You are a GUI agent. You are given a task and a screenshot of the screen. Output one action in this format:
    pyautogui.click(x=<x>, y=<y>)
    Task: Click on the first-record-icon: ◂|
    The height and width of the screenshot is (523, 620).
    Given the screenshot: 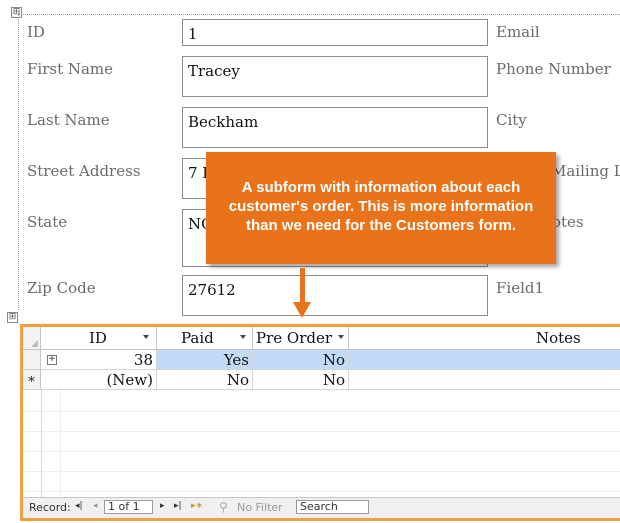 What is the action you would take?
    pyautogui.click(x=79, y=506)
    